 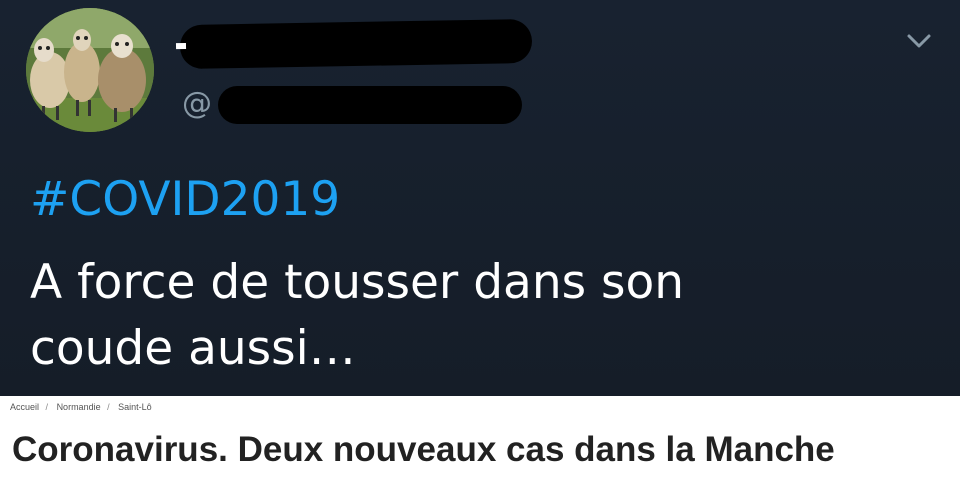 What do you see at coordinates (197, 103) in the screenshot?
I see `handle-prefix: @` at bounding box center [197, 103].